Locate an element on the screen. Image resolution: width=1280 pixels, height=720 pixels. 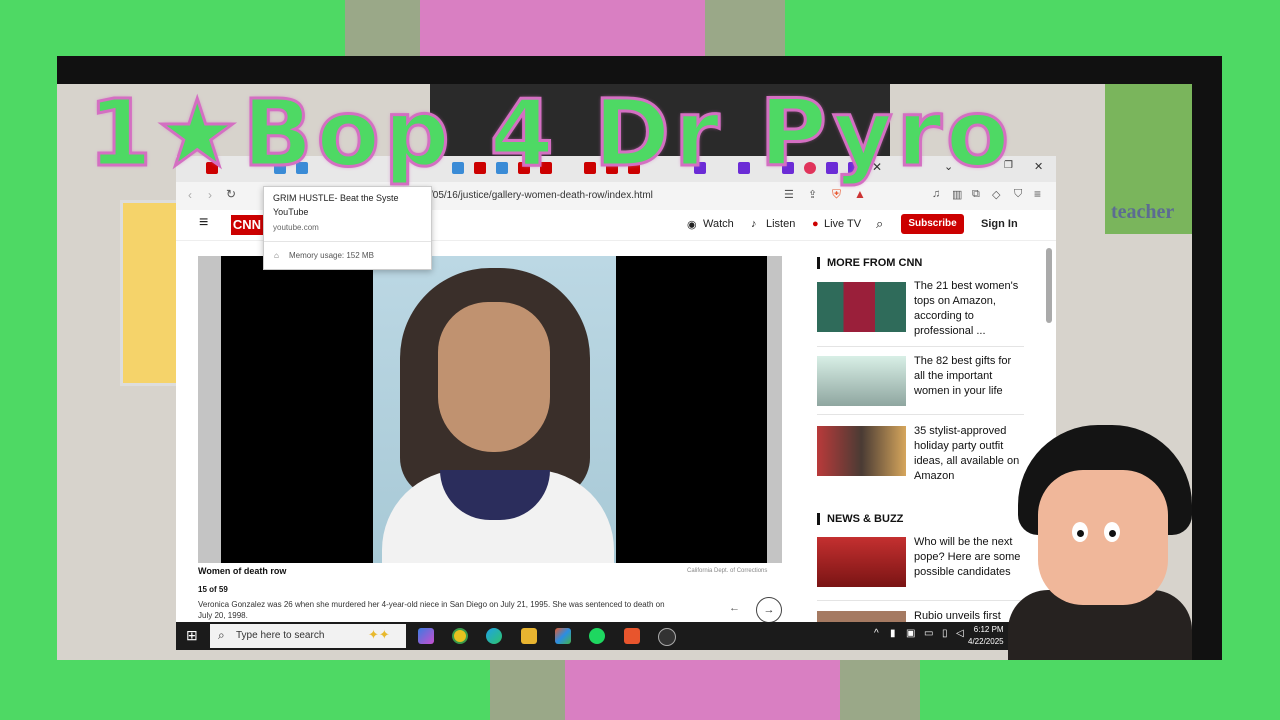
obs-icon is located at coordinates (667, 637).